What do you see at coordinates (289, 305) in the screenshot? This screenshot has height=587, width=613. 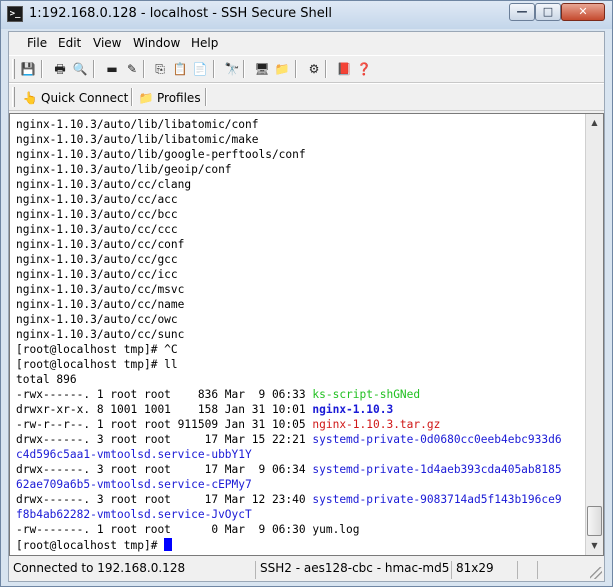 I see `terminal-line: nginx-1.10.3/auto/cc/name` at bounding box center [289, 305].